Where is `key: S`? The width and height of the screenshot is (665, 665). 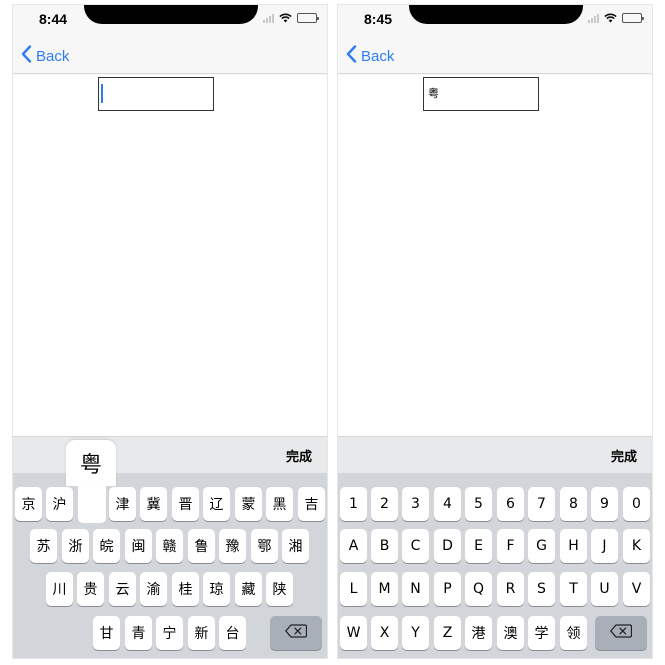
key: S is located at coordinates (541, 589).